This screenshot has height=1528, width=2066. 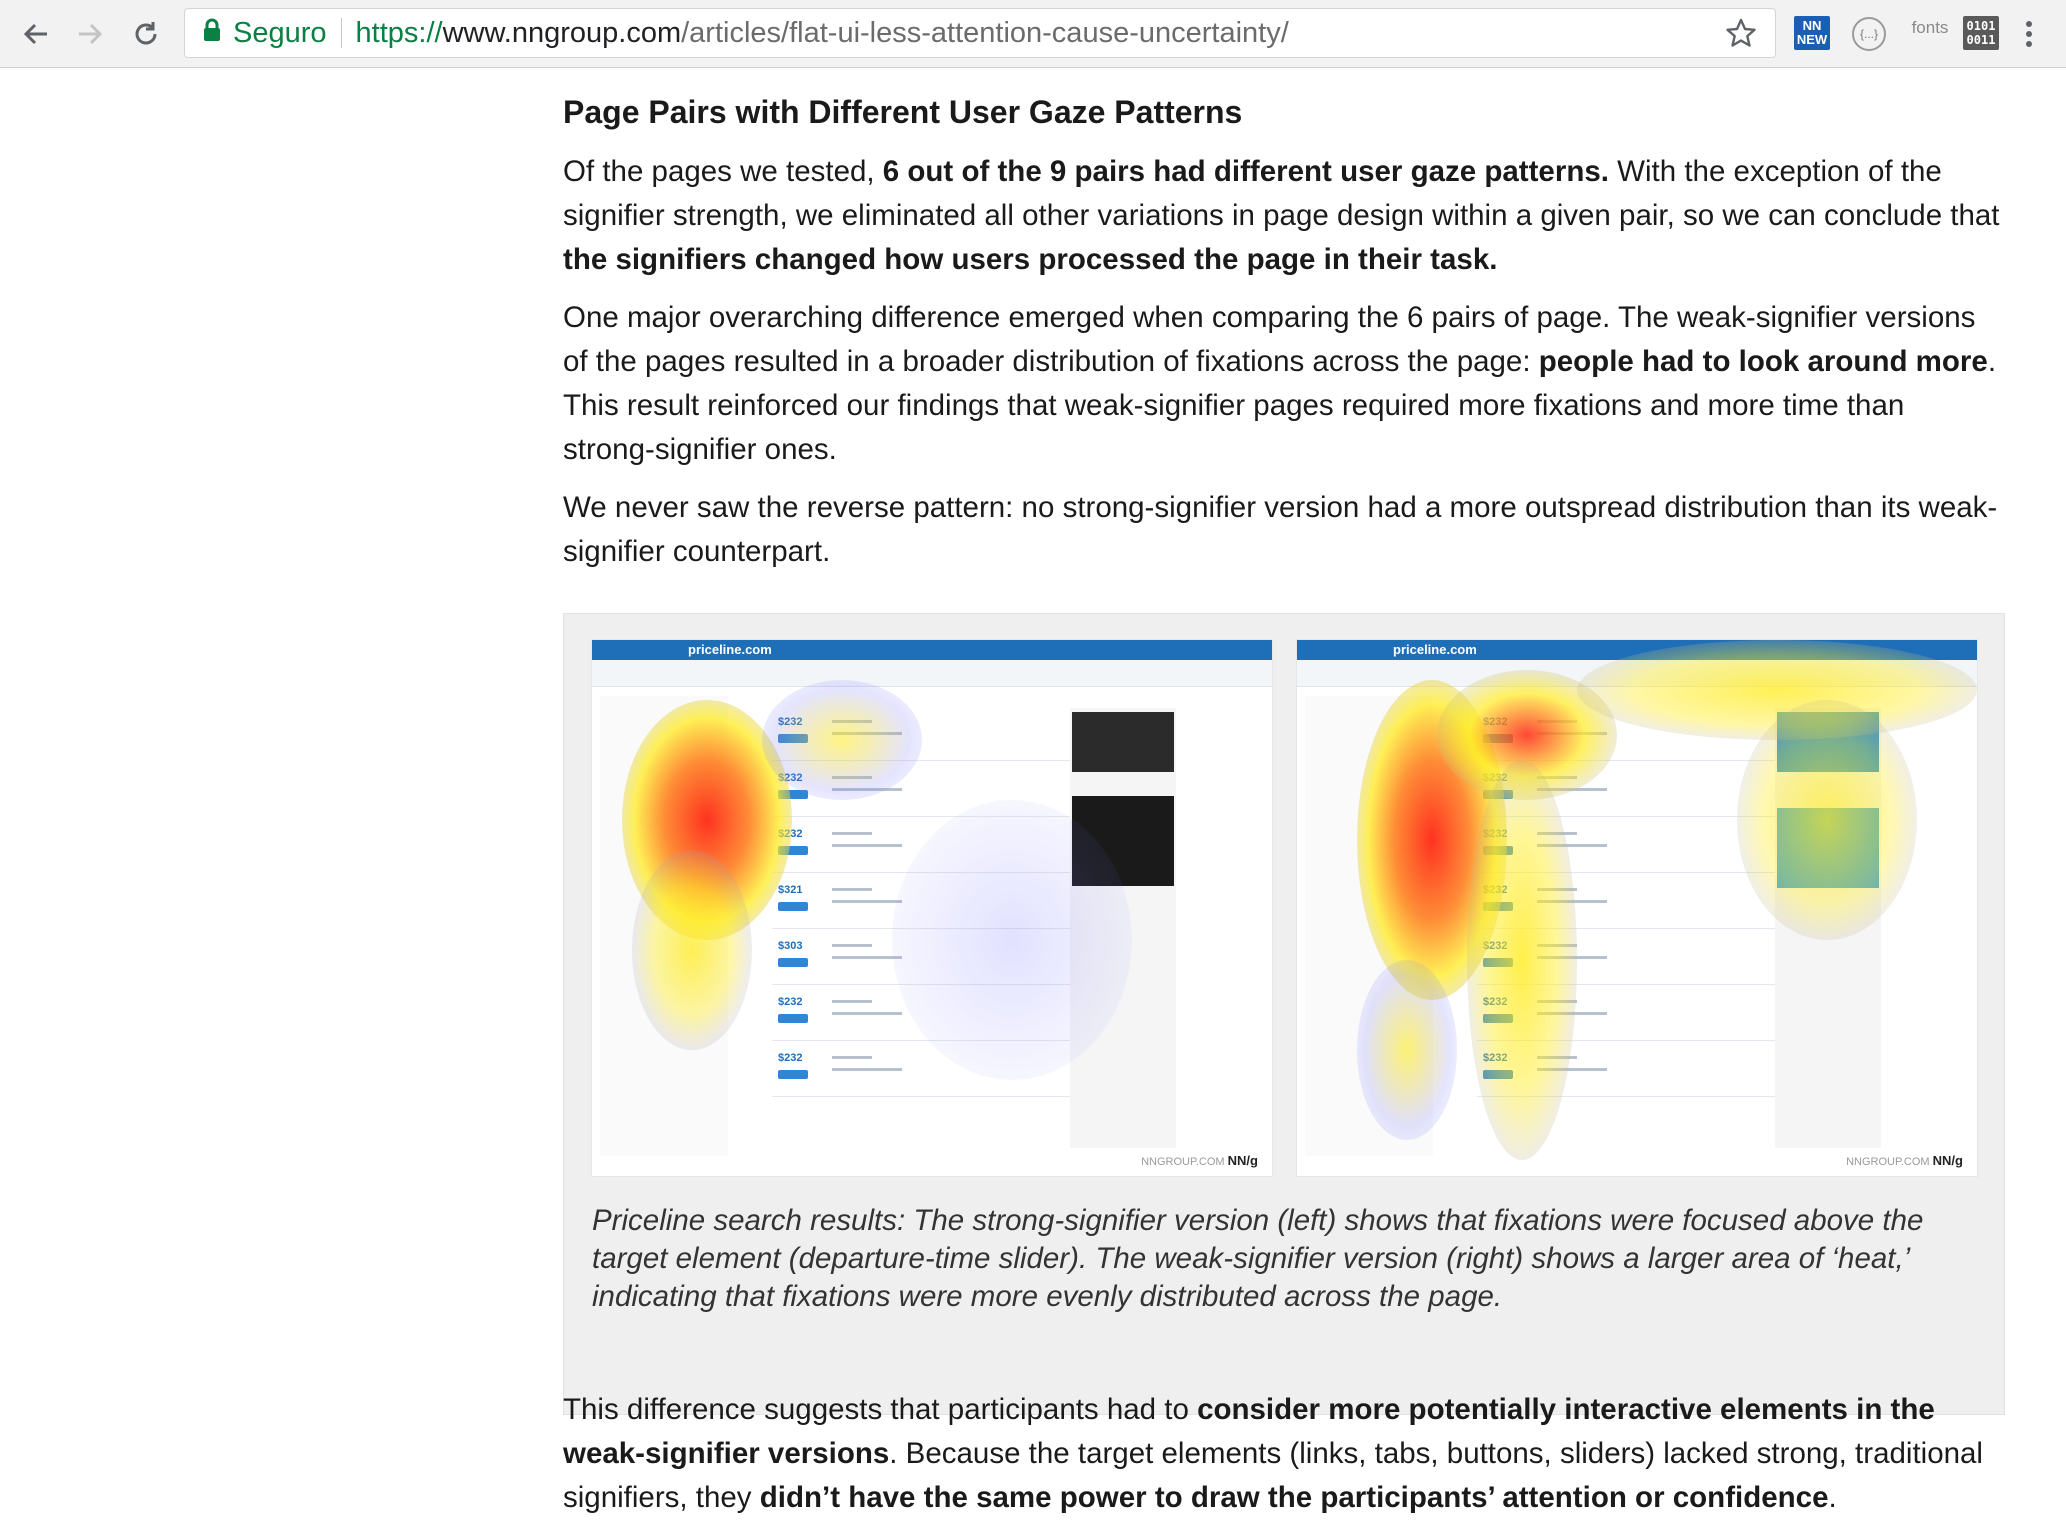 I want to click on priceline-header: priceline.com, so click(x=932, y=650).